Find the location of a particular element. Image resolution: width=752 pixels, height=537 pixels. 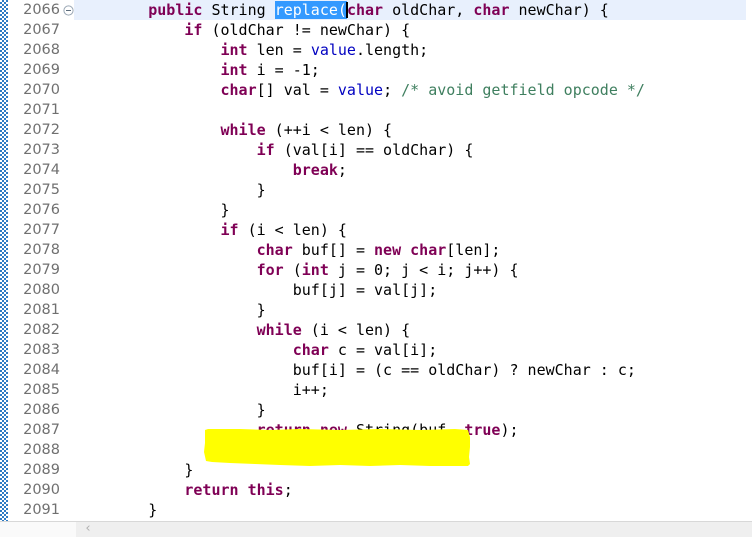

code-line: while (++i < len) { is located at coordinates (234, 130).